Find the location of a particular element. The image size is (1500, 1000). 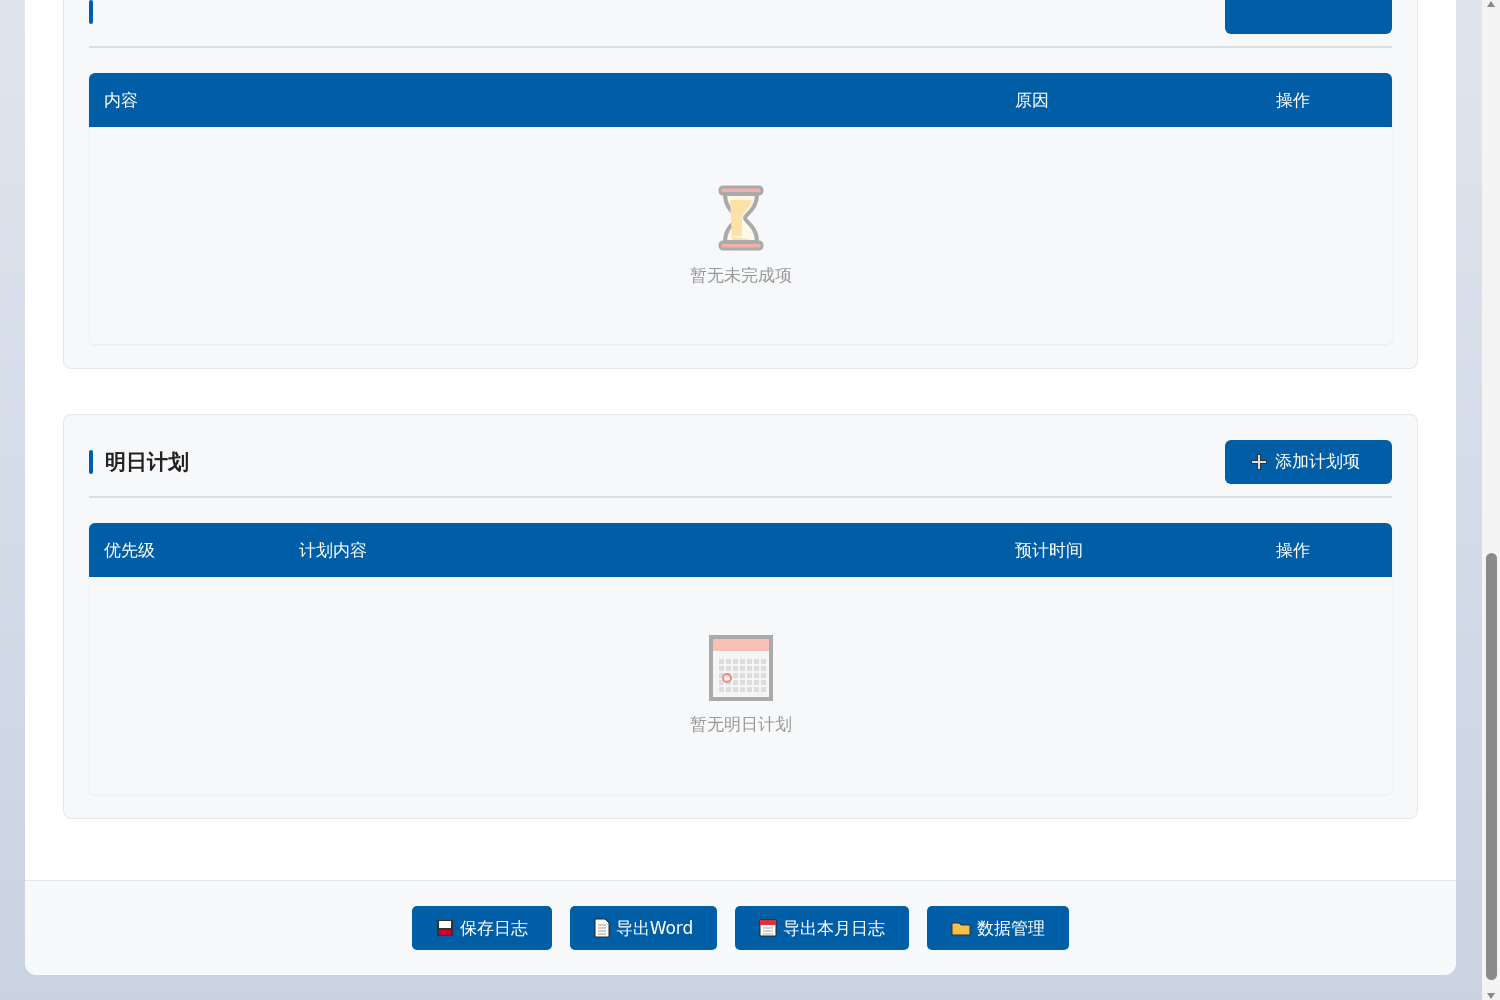

hourglass-icon is located at coordinates (740, 218).